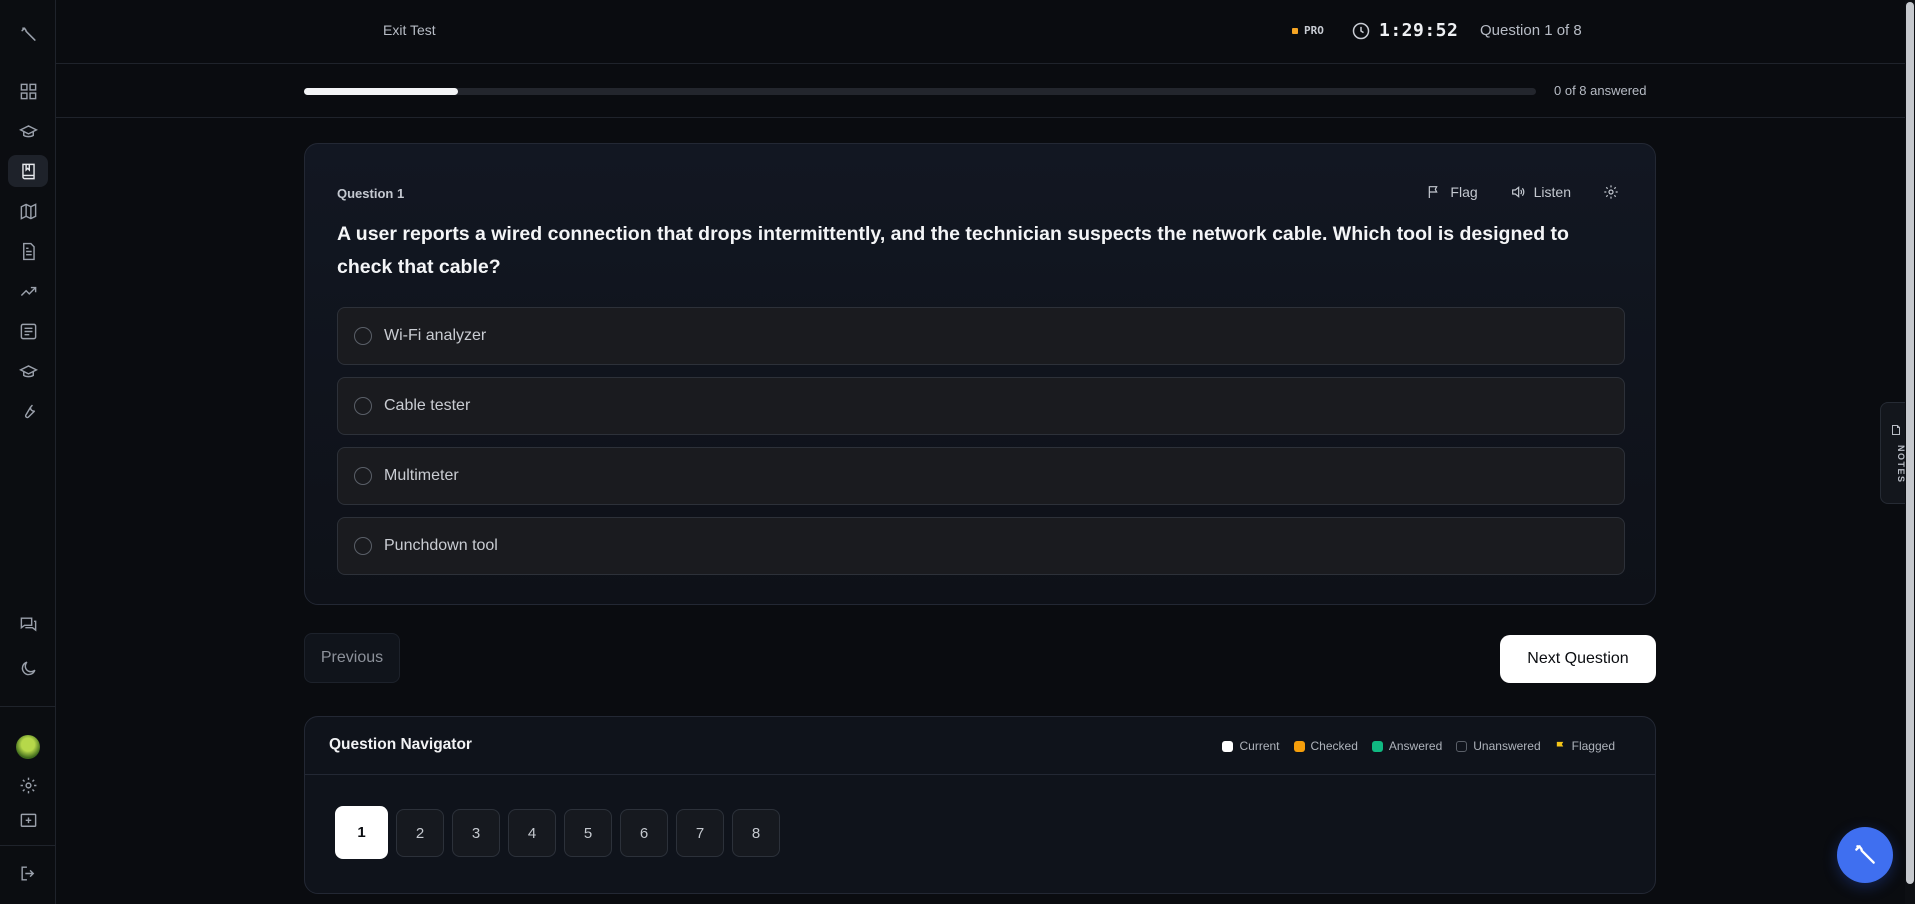  I want to click on feedback-icon, so click(28, 821).